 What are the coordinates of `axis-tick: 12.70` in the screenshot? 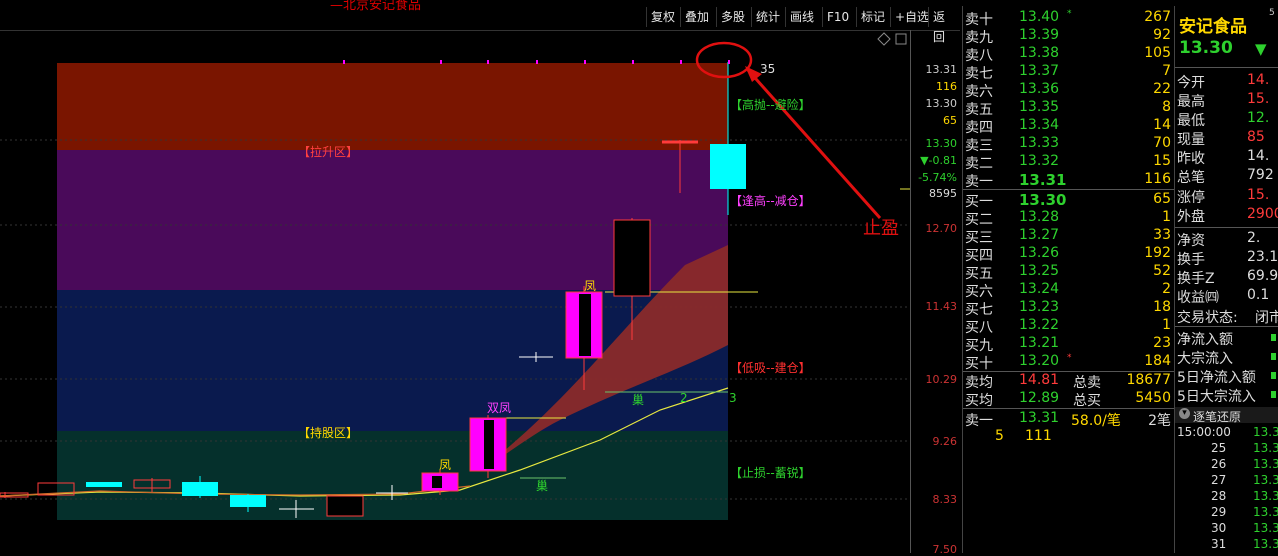 It's located at (941, 228).